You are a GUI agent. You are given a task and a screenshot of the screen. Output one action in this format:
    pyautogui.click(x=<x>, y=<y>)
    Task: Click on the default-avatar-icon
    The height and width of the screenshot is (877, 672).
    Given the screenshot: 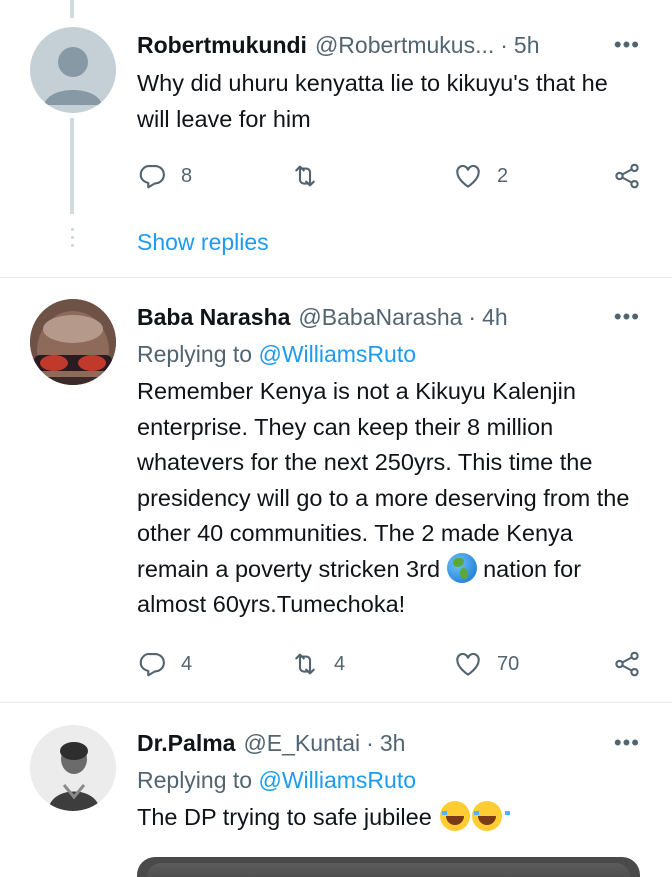 What is the action you would take?
    pyautogui.click(x=73, y=76)
    